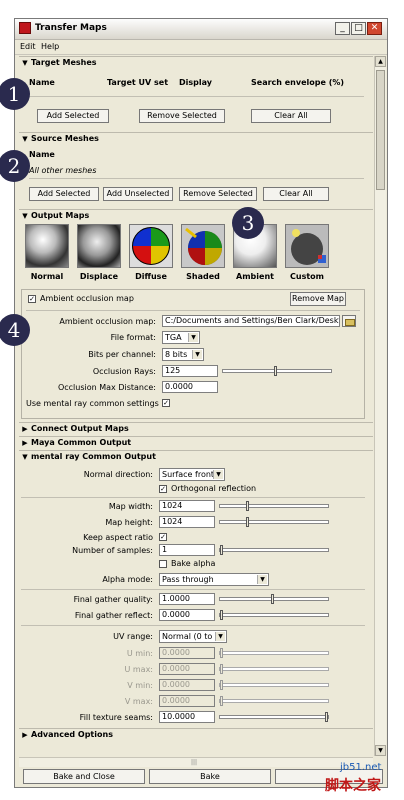 This screenshot has height=800, width=404. What do you see at coordinates (194, 762) in the screenshot?
I see `scroll-grip-icon: |||` at bounding box center [194, 762].